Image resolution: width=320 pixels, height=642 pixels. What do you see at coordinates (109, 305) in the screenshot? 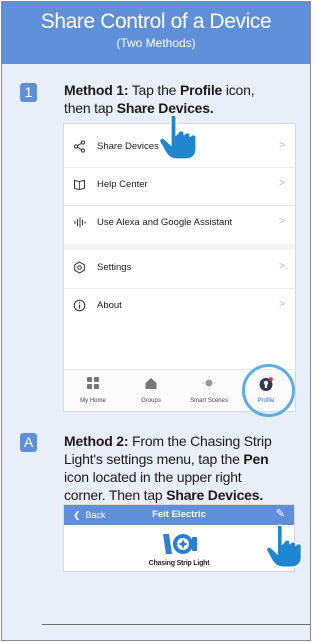
I see `menu-item-label: About` at bounding box center [109, 305].